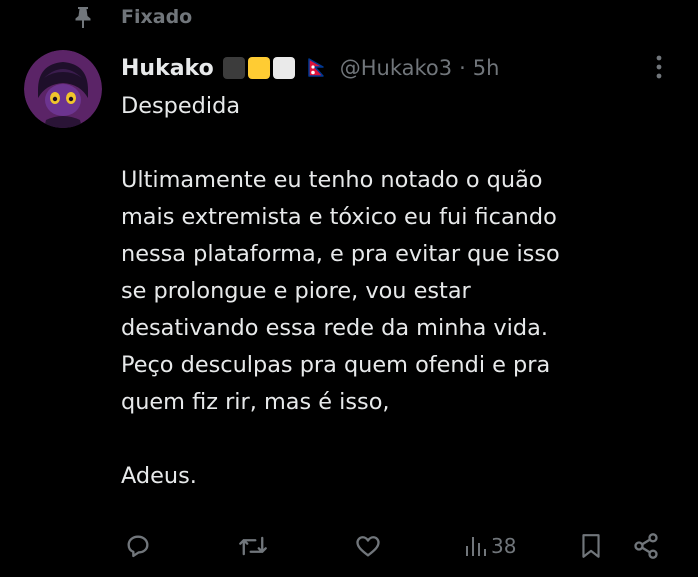 The height and width of the screenshot is (577, 698). I want to click on more-options-button, so click(659, 69).